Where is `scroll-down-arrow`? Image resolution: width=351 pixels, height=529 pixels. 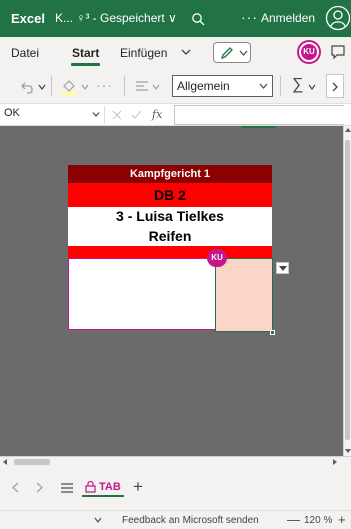
scroll-down-arrow is located at coordinates (348, 451).